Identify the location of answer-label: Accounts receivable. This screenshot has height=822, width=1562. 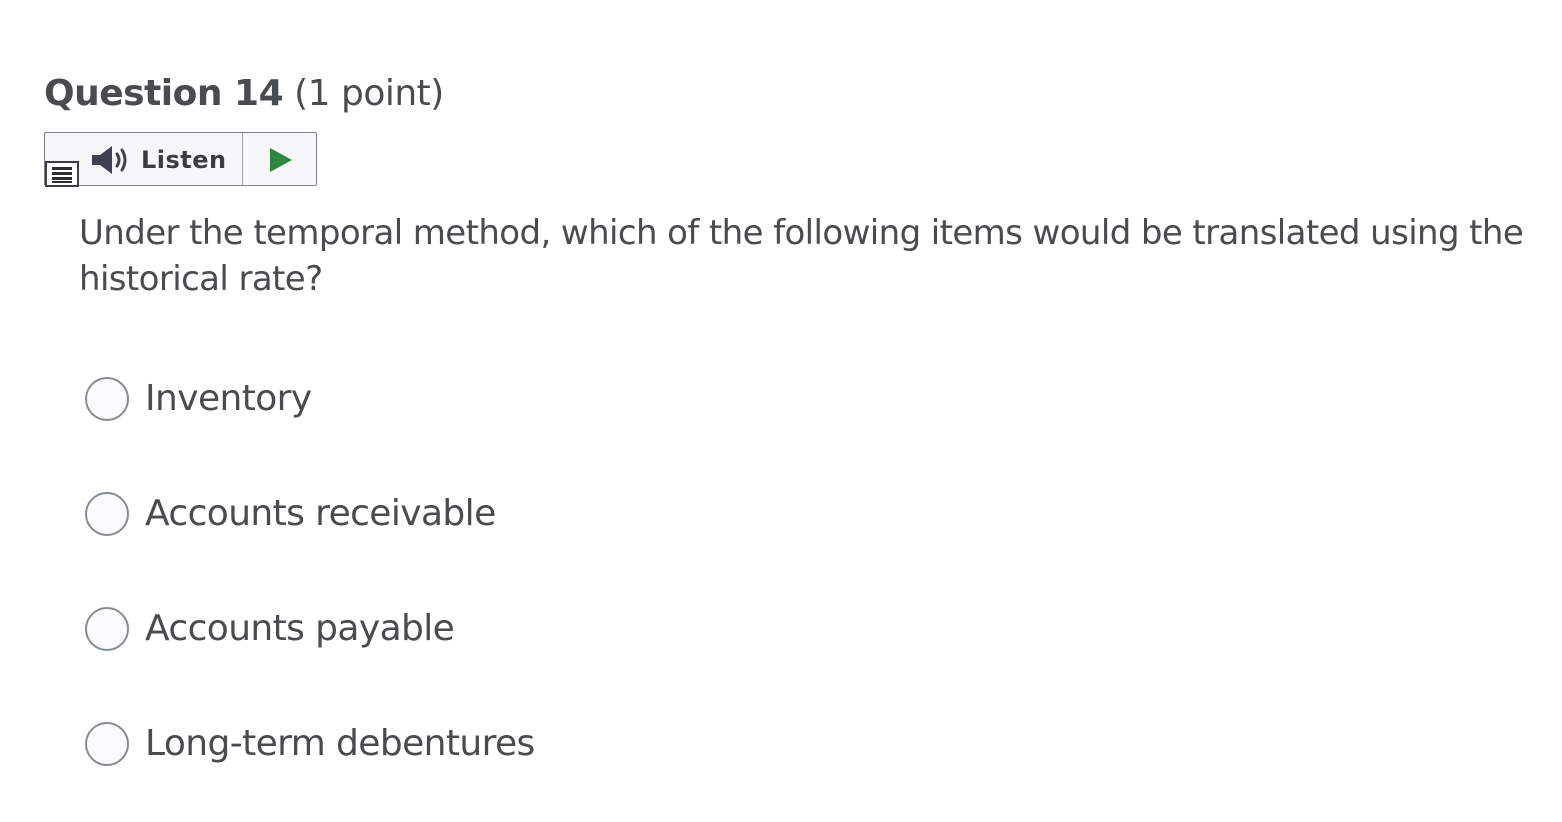
(320, 513).